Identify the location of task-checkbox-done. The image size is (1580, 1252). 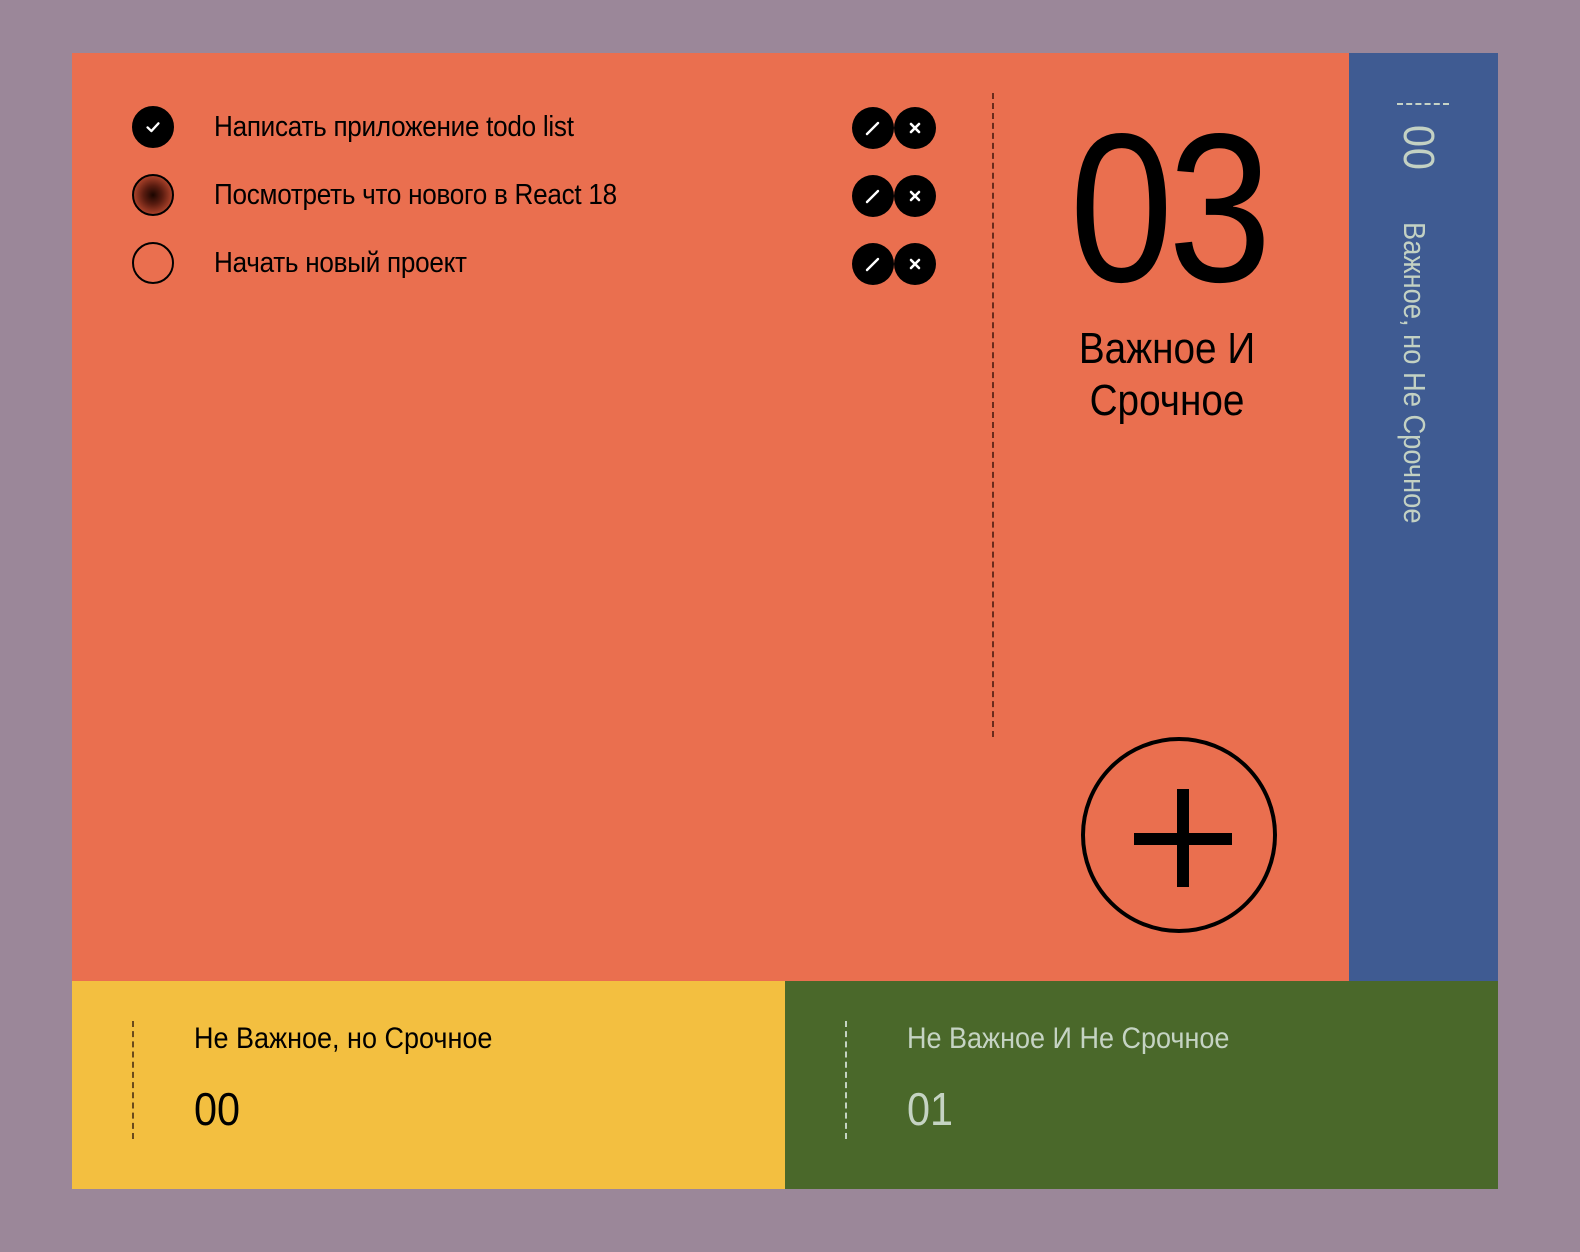
(153, 127).